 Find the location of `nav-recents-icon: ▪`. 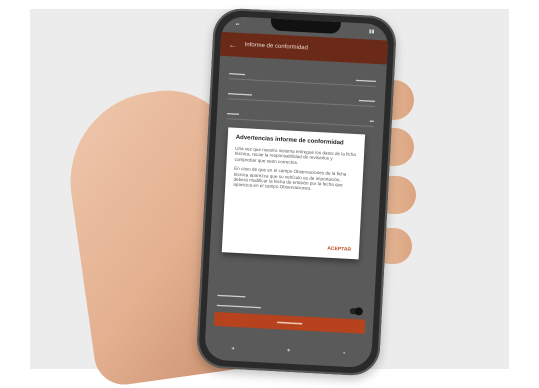

nav-recents-icon: ▪ is located at coordinates (344, 354).